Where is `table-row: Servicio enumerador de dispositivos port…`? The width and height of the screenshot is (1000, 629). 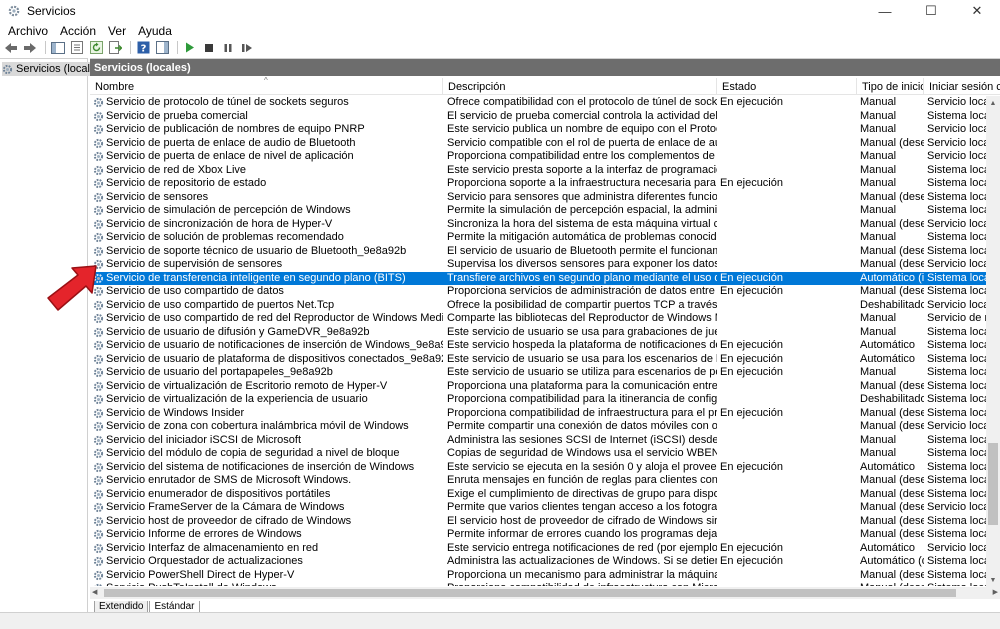 table-row: Servicio enumerador de dispositivos port… is located at coordinates (538, 495).